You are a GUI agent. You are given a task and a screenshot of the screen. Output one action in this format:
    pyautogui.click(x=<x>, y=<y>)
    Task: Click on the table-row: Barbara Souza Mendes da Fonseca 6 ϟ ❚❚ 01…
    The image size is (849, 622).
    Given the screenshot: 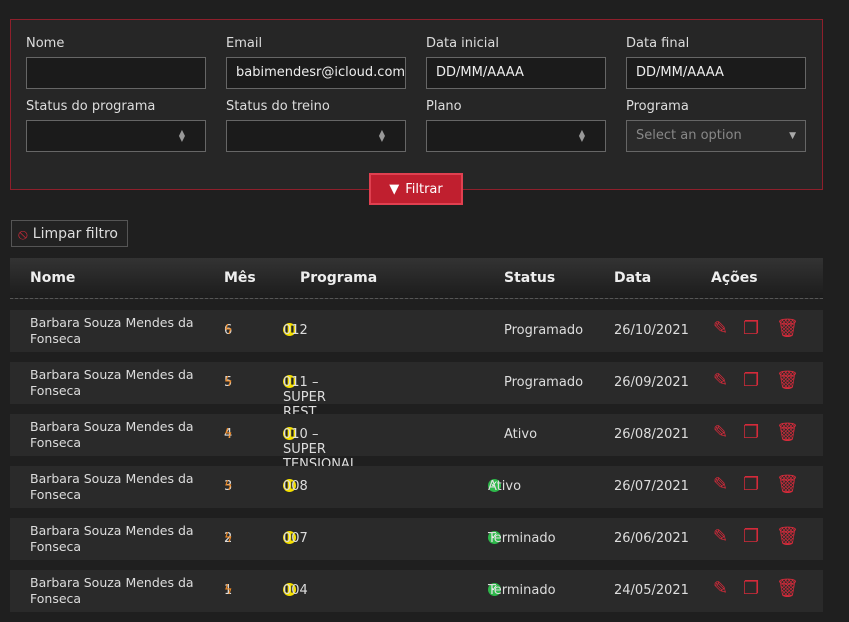 What is the action you would take?
    pyautogui.click(x=416, y=331)
    